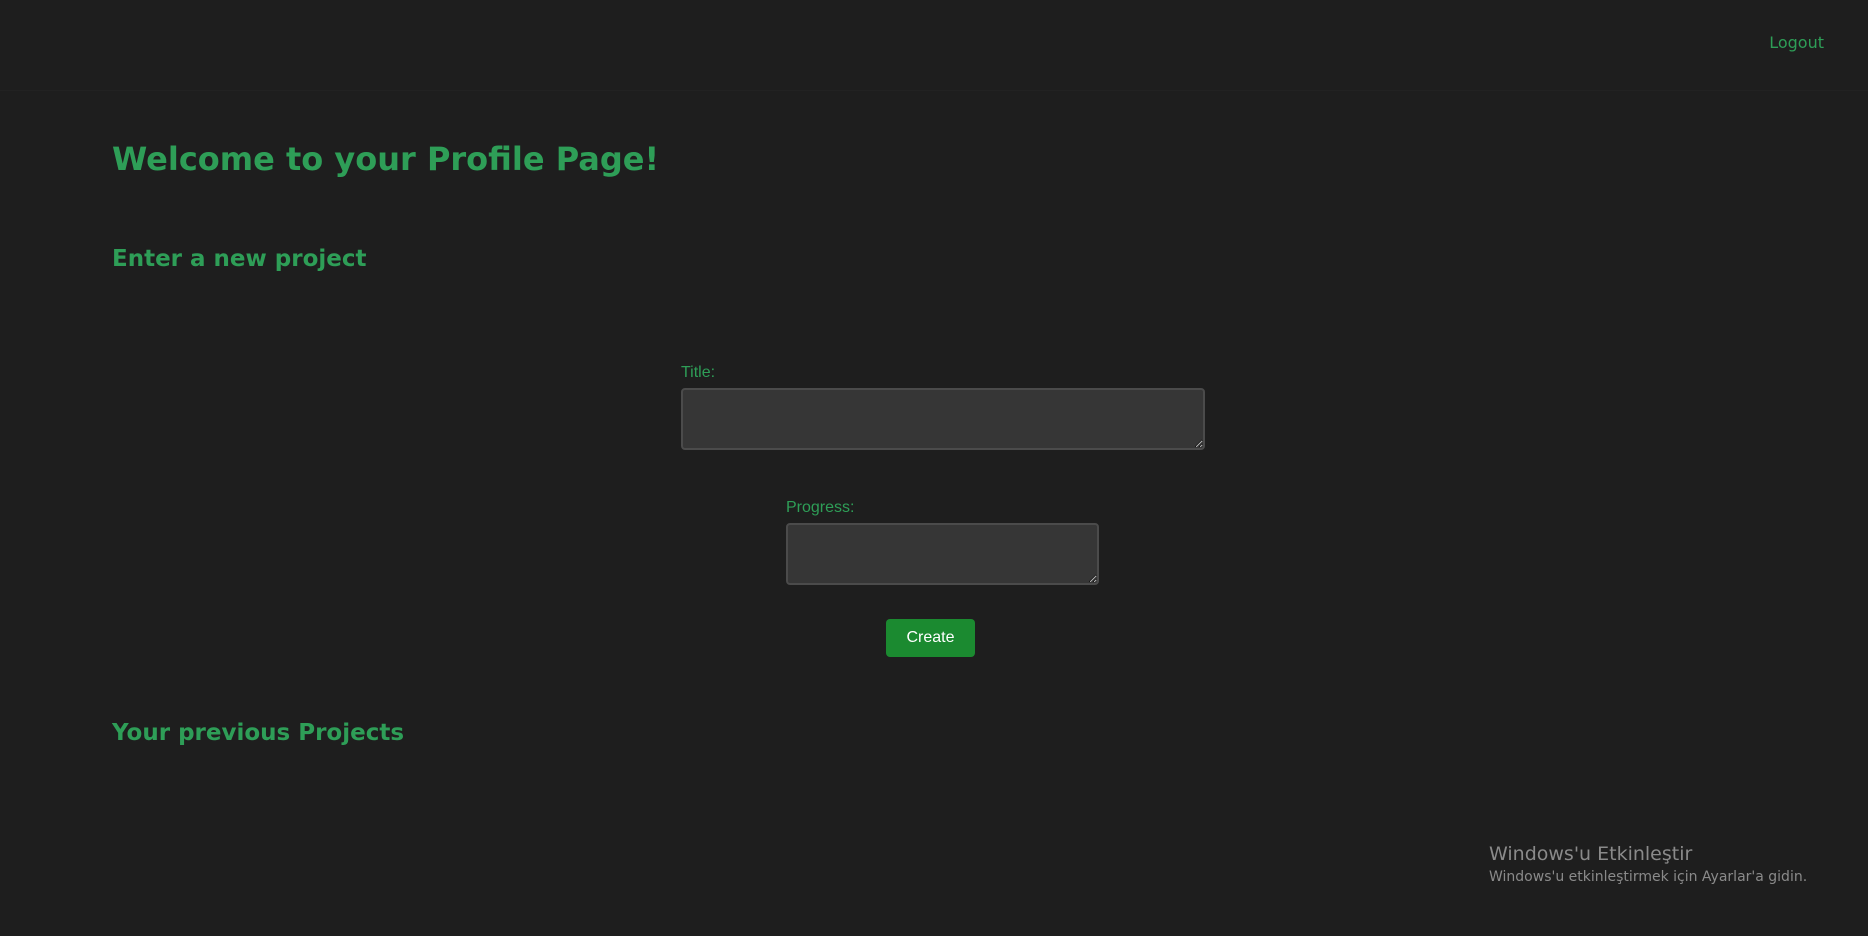 The width and height of the screenshot is (1868, 936). I want to click on logout-link: Logout, so click(1796, 42).